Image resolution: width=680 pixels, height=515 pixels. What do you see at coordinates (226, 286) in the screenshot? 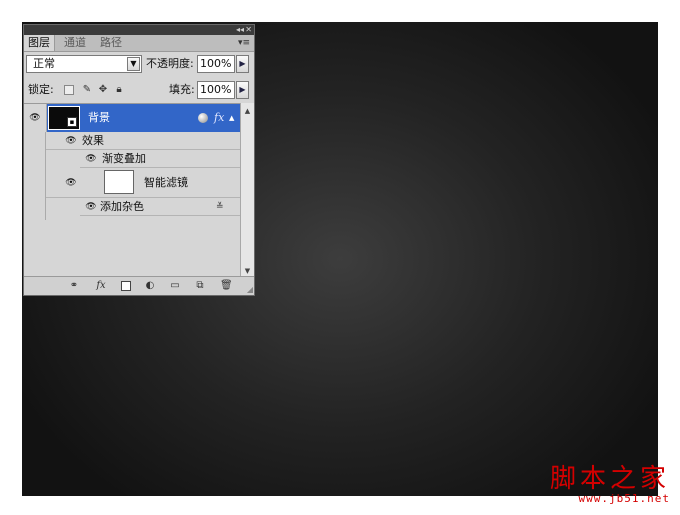
I see `trash-icon: 🗑︎` at bounding box center [226, 286].